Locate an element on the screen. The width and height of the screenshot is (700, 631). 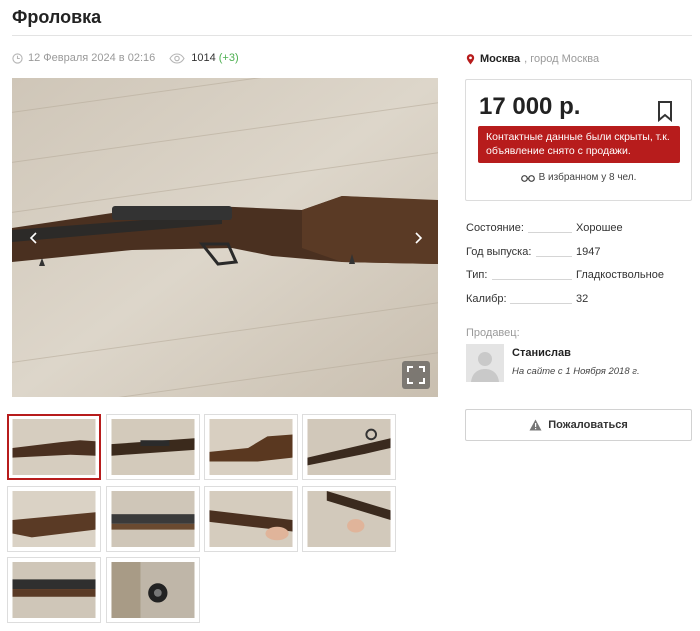
property-row: Состояние: Хорошее is located at coordinates (579, 234).